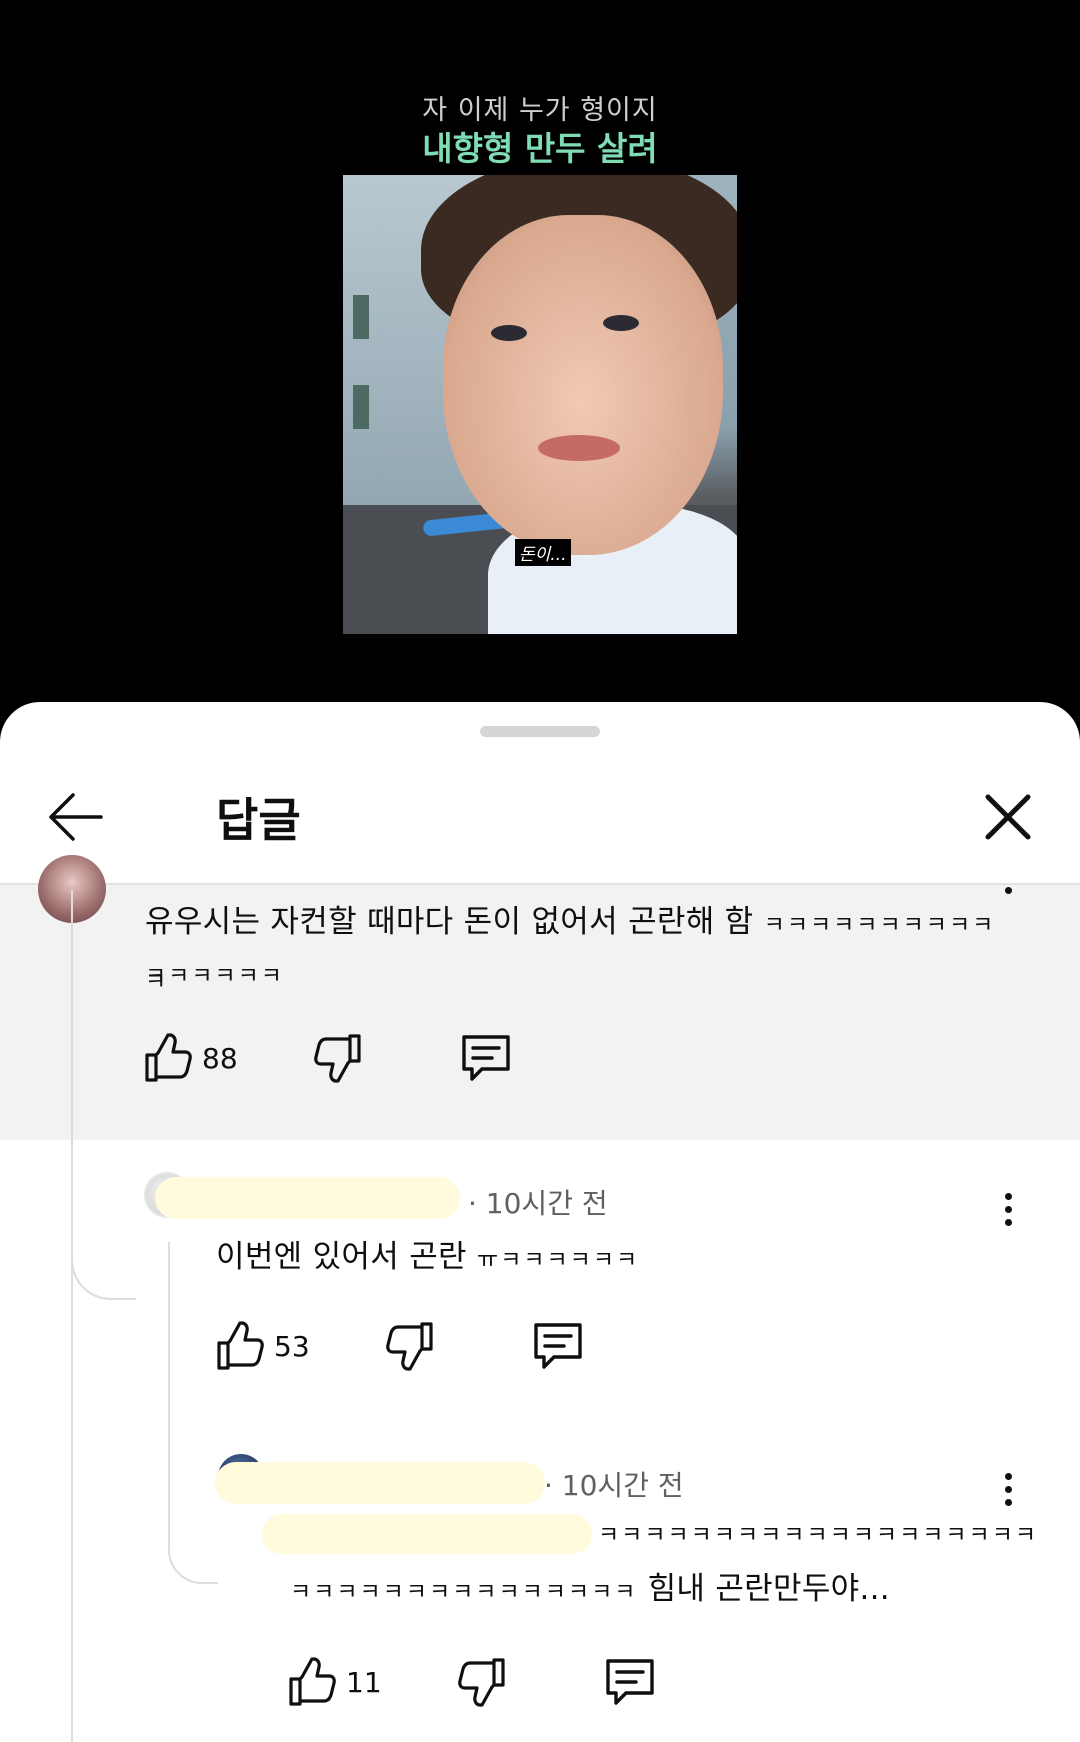 The image size is (1080, 1742). Describe the element at coordinates (258, 820) in the screenshot. I see `page-title: 답글` at that location.